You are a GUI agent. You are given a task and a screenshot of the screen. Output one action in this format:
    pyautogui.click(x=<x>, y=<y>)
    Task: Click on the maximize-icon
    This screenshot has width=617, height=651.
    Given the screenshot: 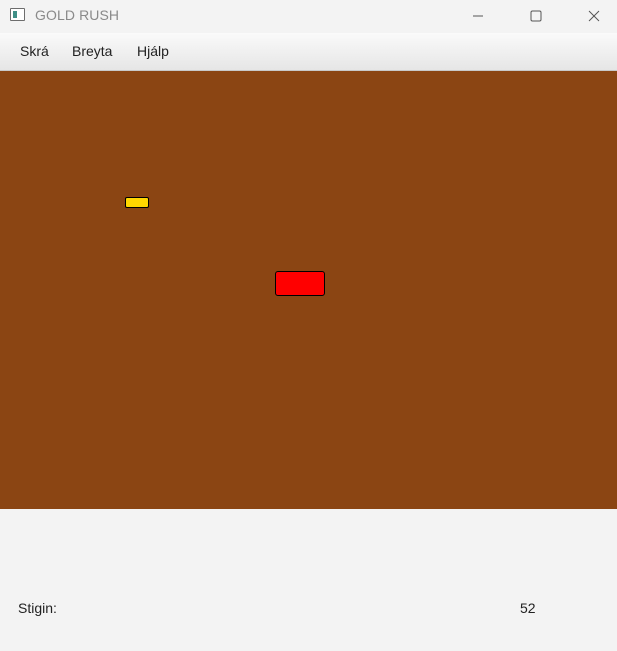 What is the action you would take?
    pyautogui.click(x=536, y=16)
    